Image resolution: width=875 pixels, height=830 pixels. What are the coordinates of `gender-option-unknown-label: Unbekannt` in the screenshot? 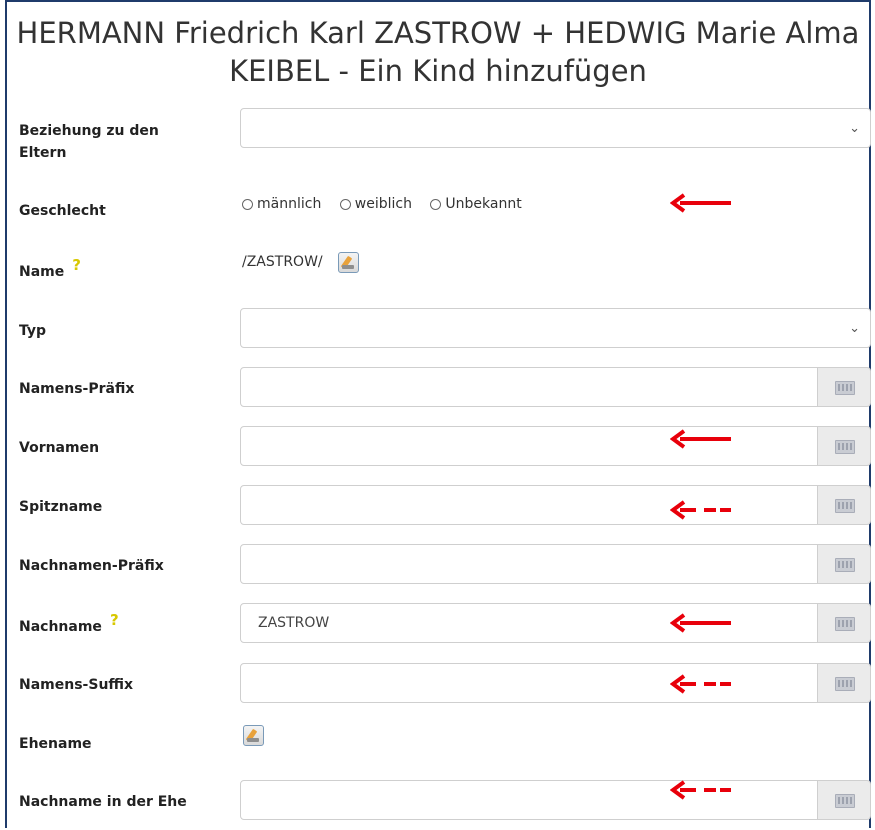 It's located at (483, 204).